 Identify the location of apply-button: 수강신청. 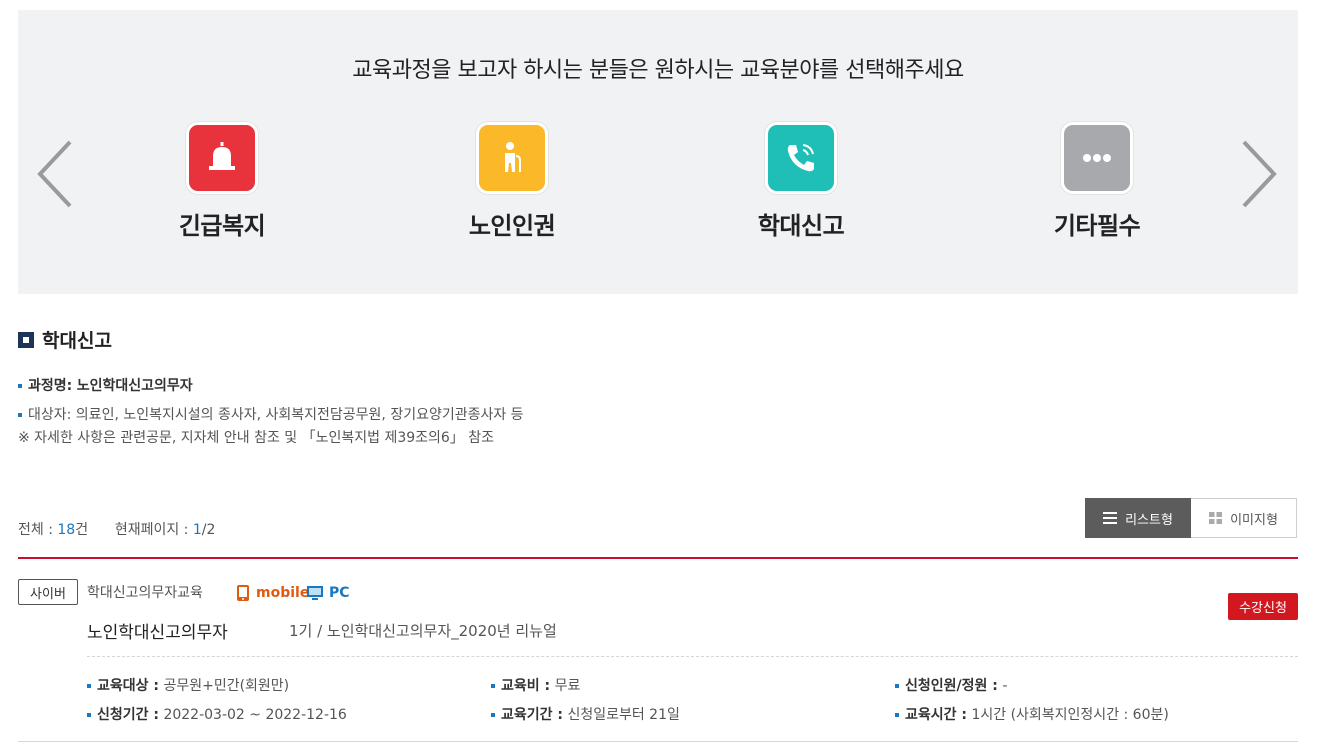
(1263, 606).